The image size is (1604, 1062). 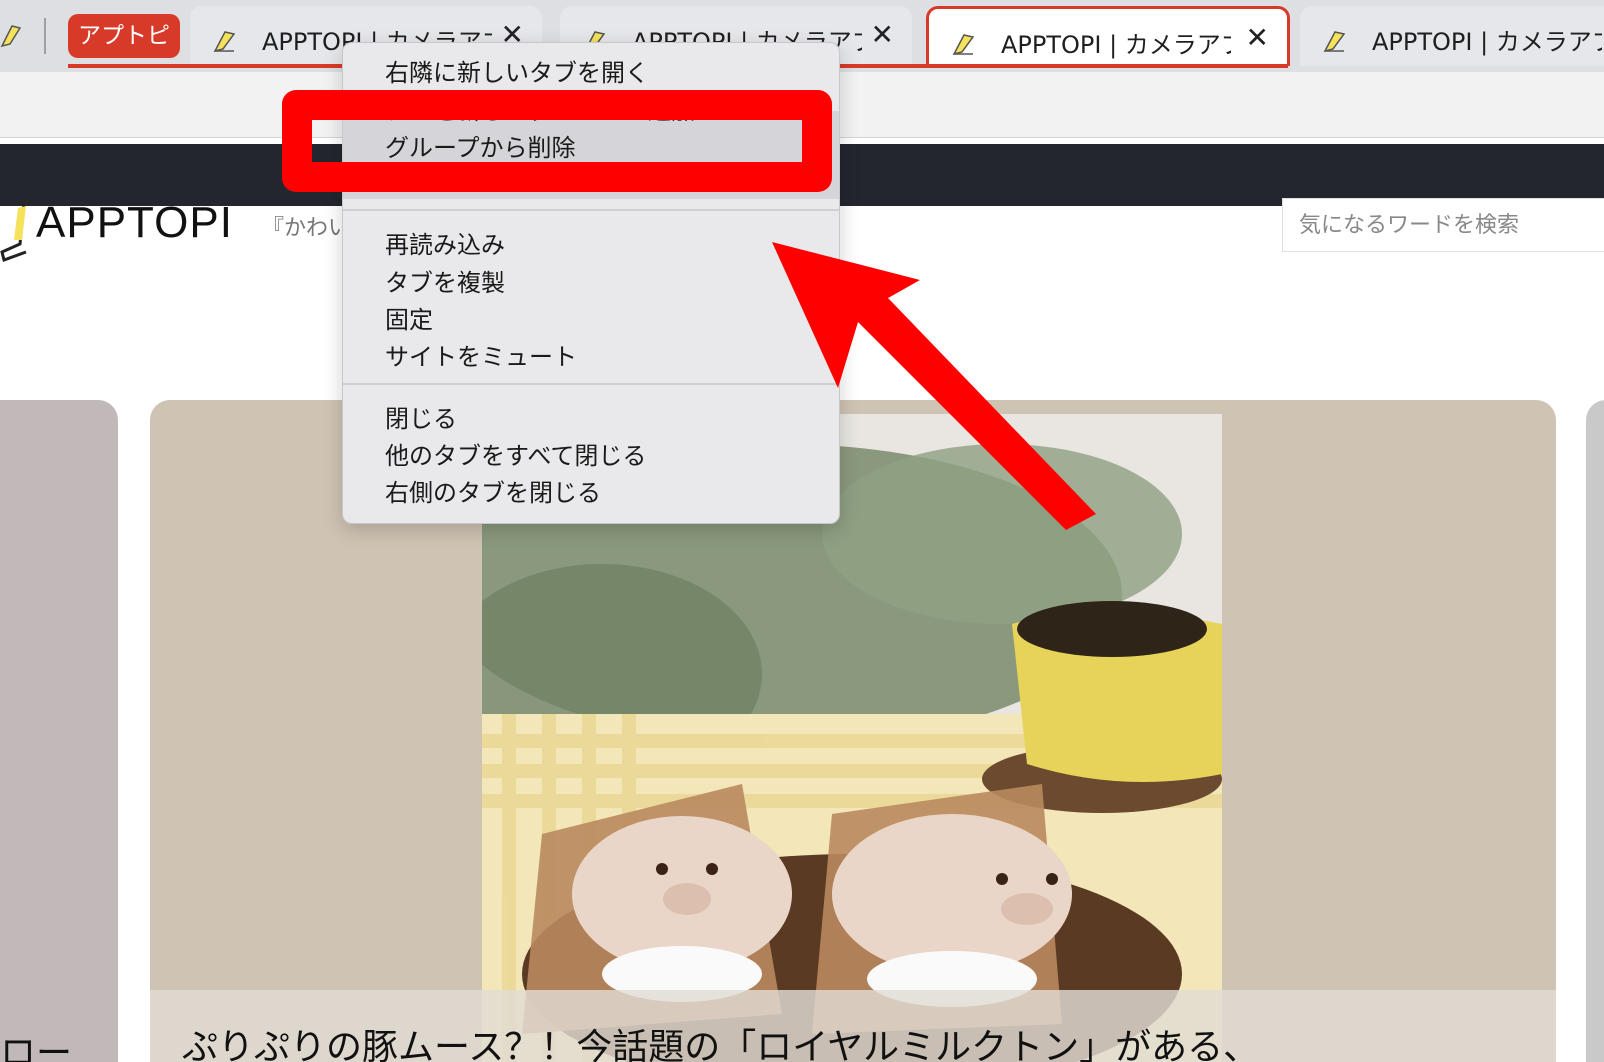 I want to click on tab-group-chip: アプトピ, so click(x=124, y=36).